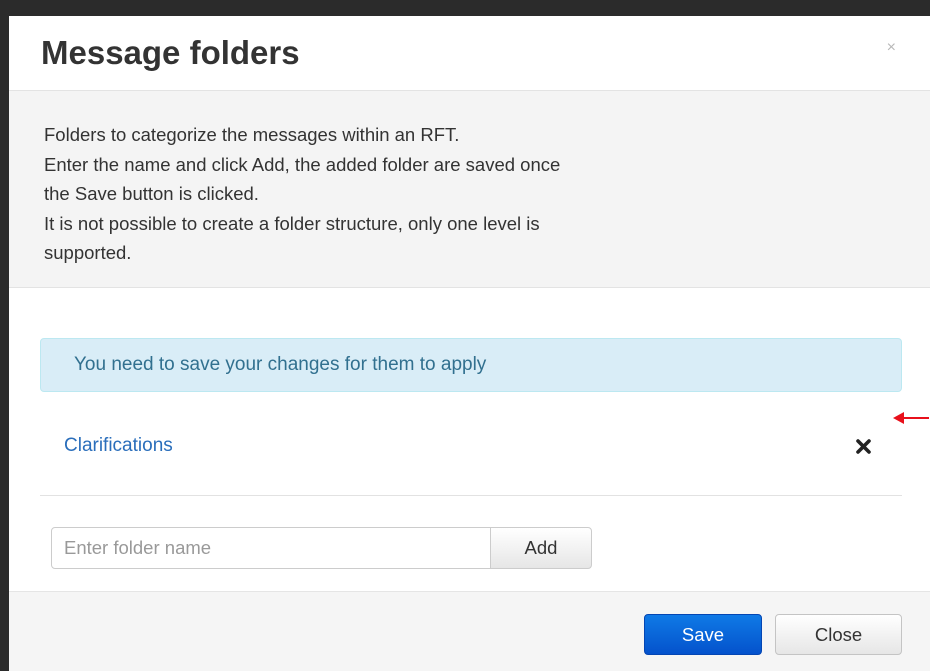  Describe the element at coordinates (471, 495) in the screenshot. I see `divider` at that location.